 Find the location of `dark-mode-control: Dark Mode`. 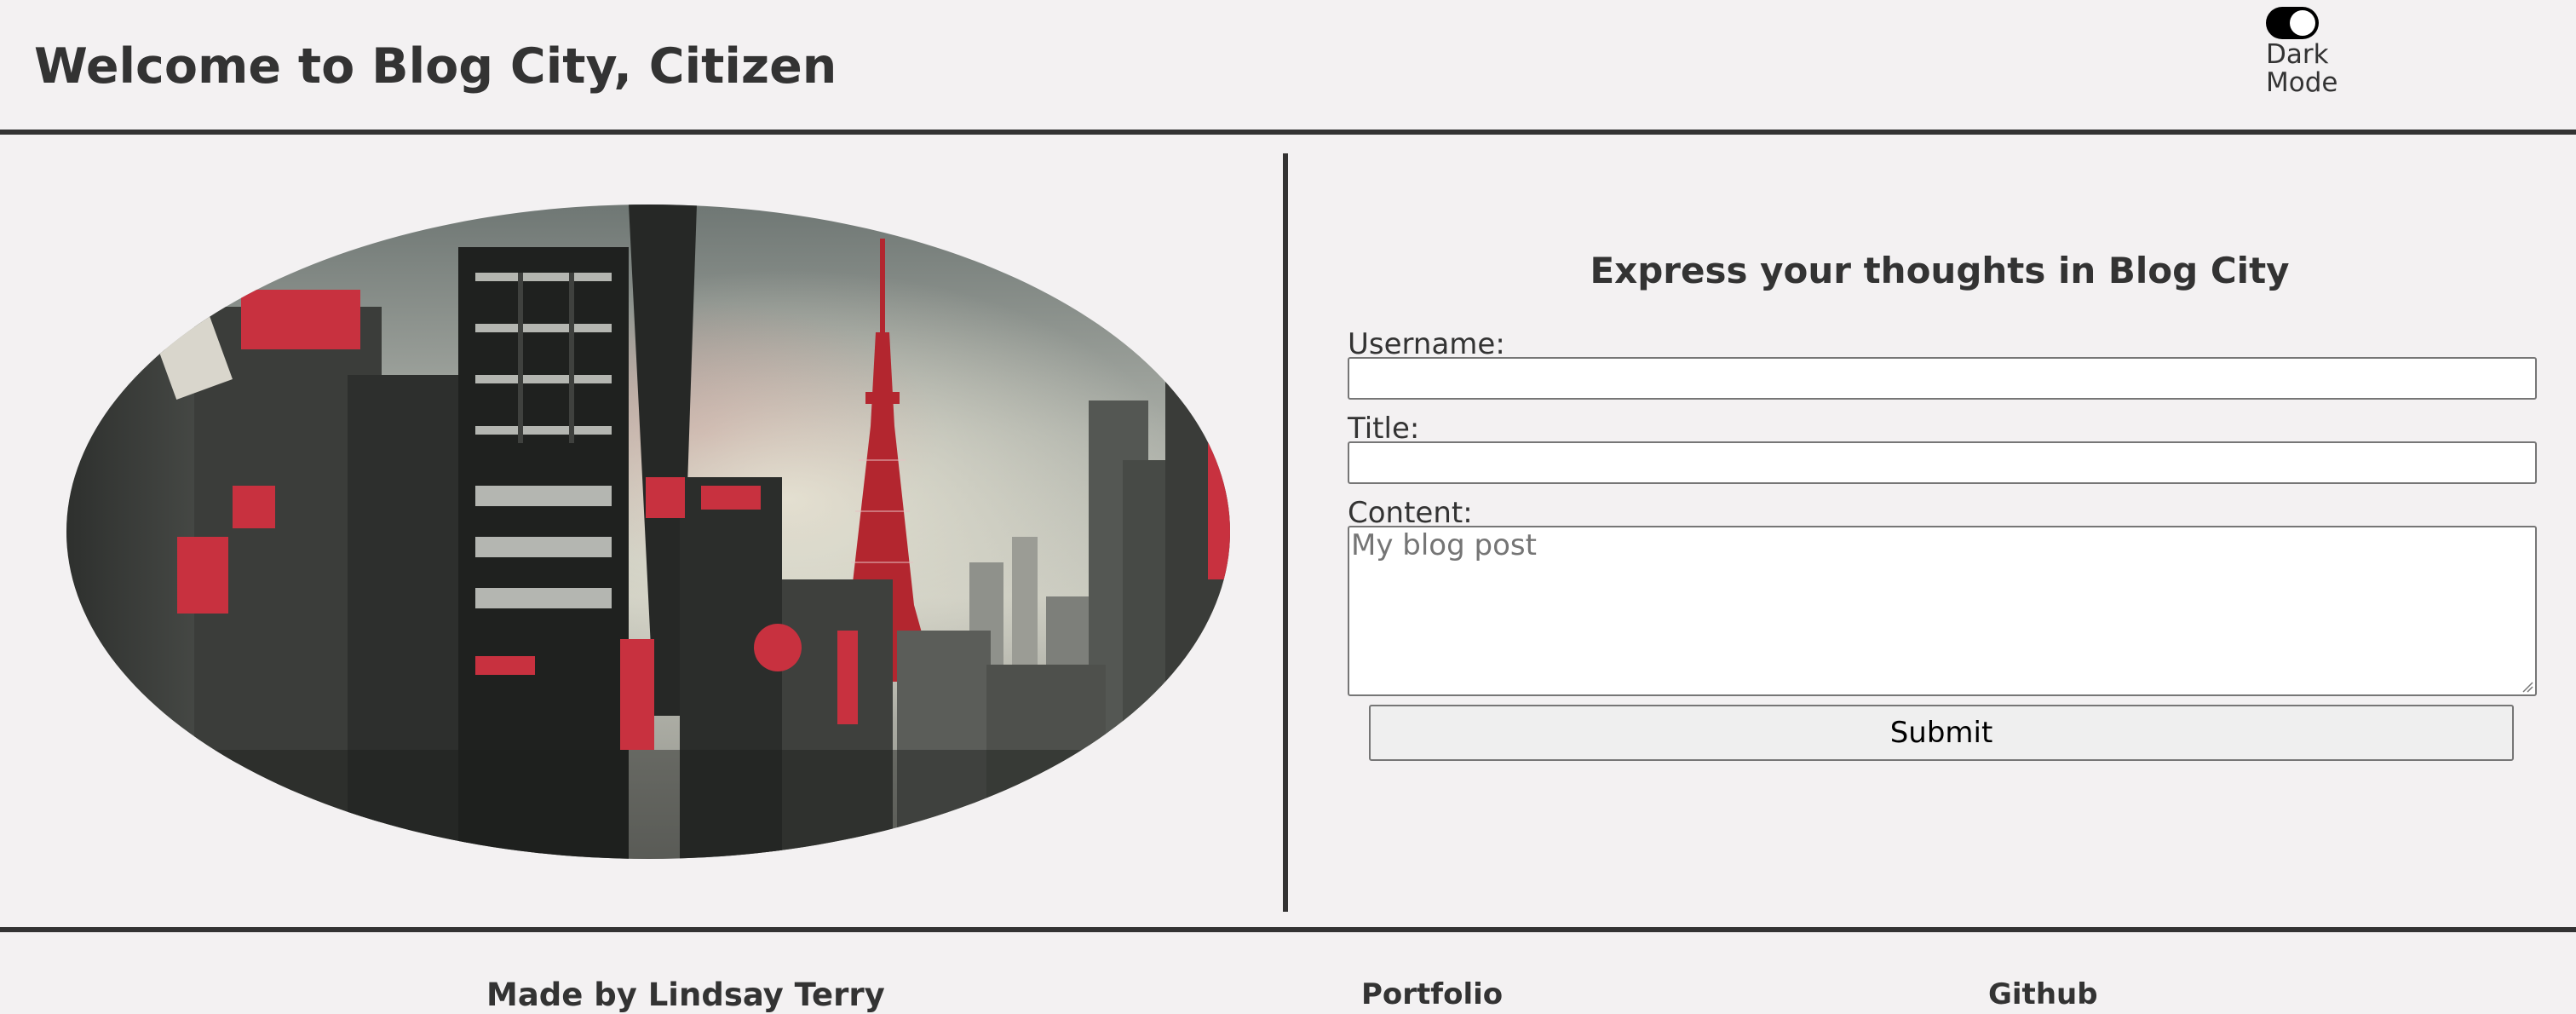

dark-mode-control: Dark Mode is located at coordinates (2317, 52).